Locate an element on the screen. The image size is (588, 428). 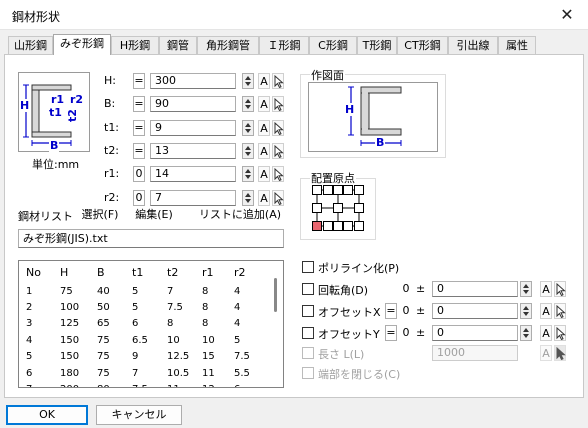
table-scrollbar-thumb is located at coordinates (275, 295).